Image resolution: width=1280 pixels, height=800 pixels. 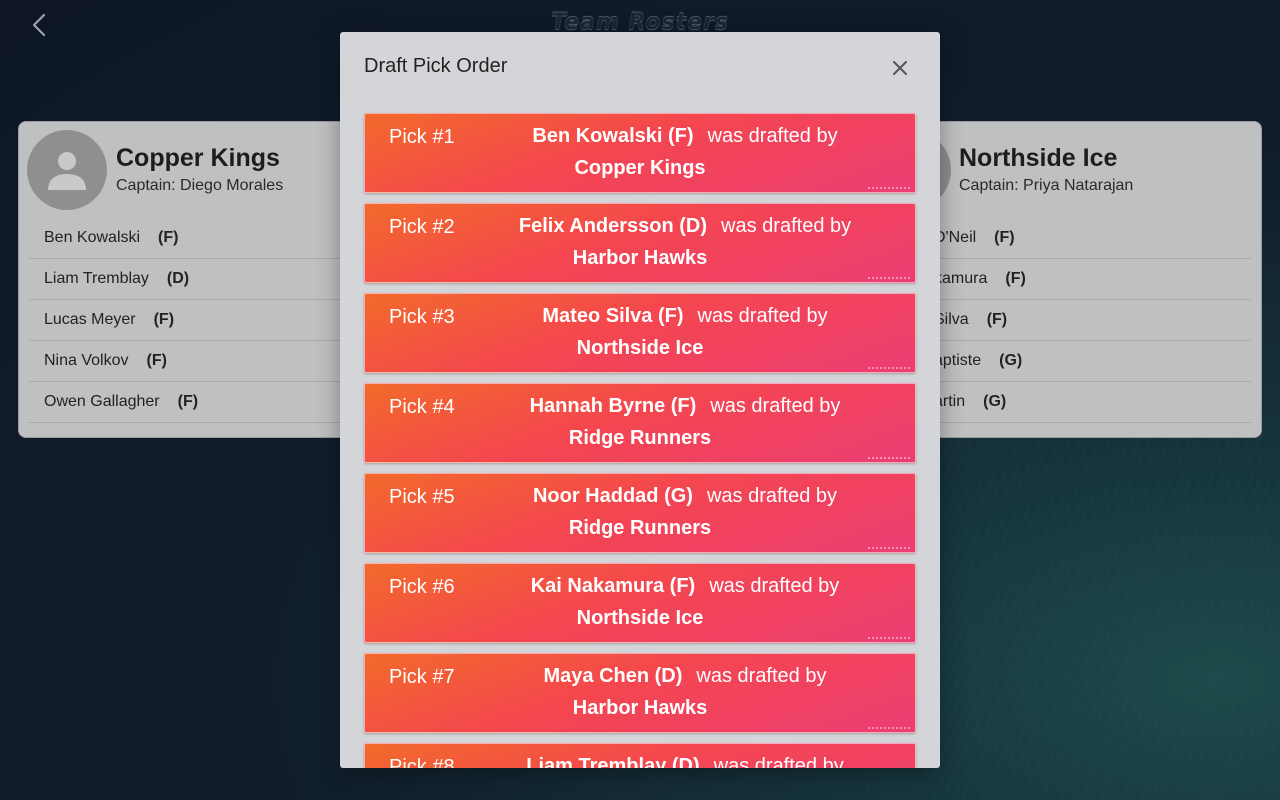 What do you see at coordinates (613, 136) in the screenshot?
I see `pick-player: Ben Kowalski (F)` at bounding box center [613, 136].